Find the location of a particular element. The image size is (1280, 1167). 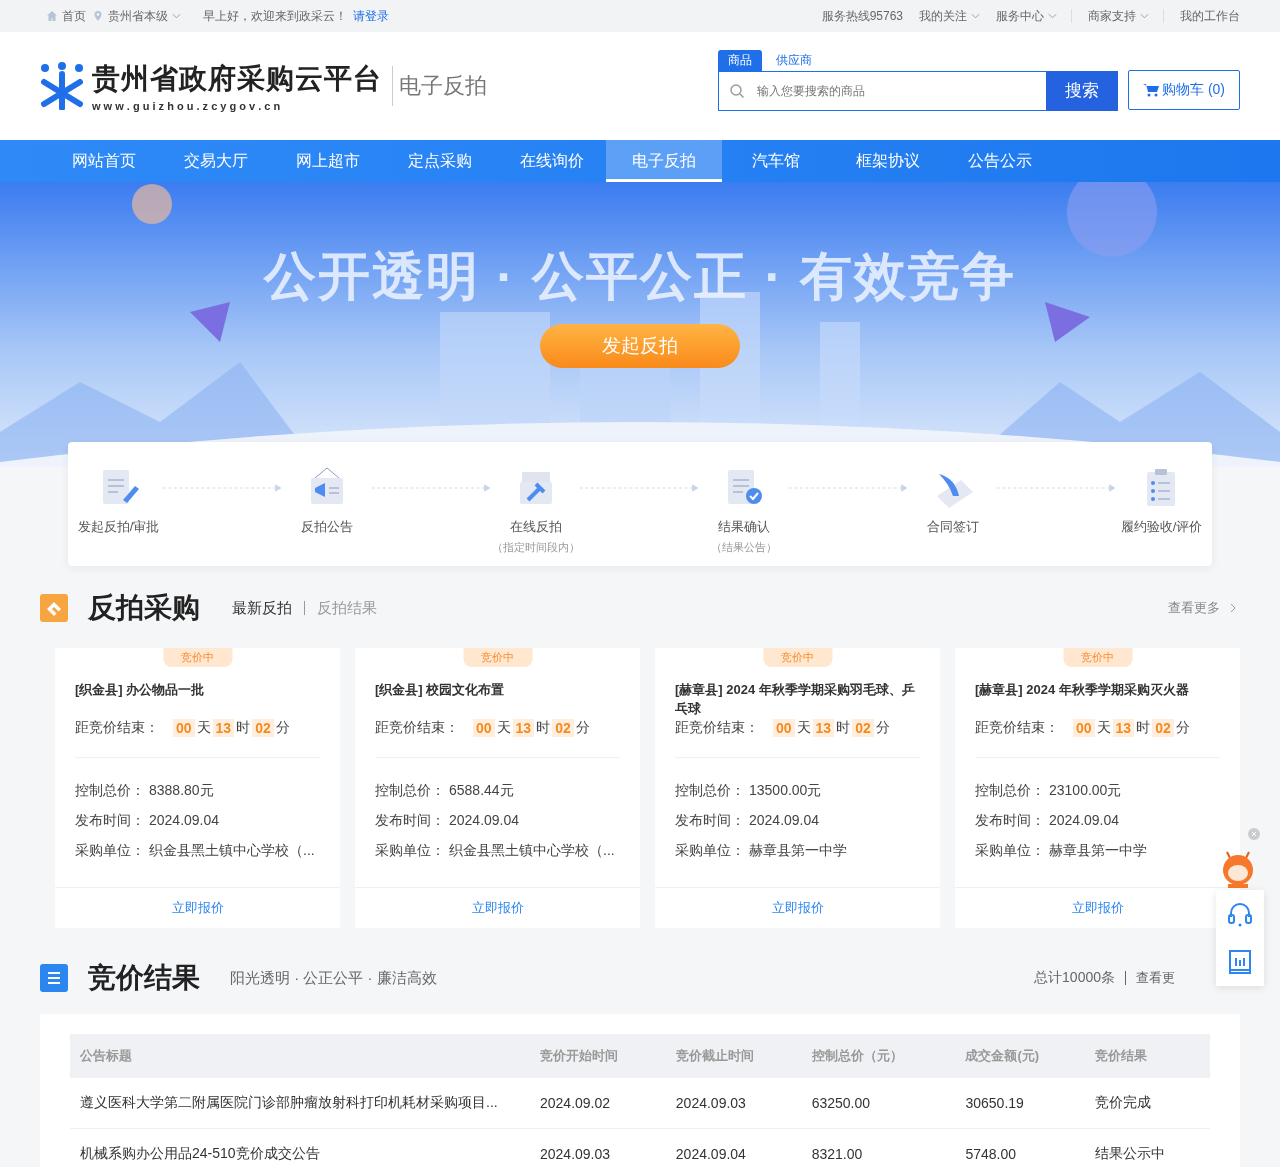

step-note: （结果公告） is located at coordinates (744, 547).